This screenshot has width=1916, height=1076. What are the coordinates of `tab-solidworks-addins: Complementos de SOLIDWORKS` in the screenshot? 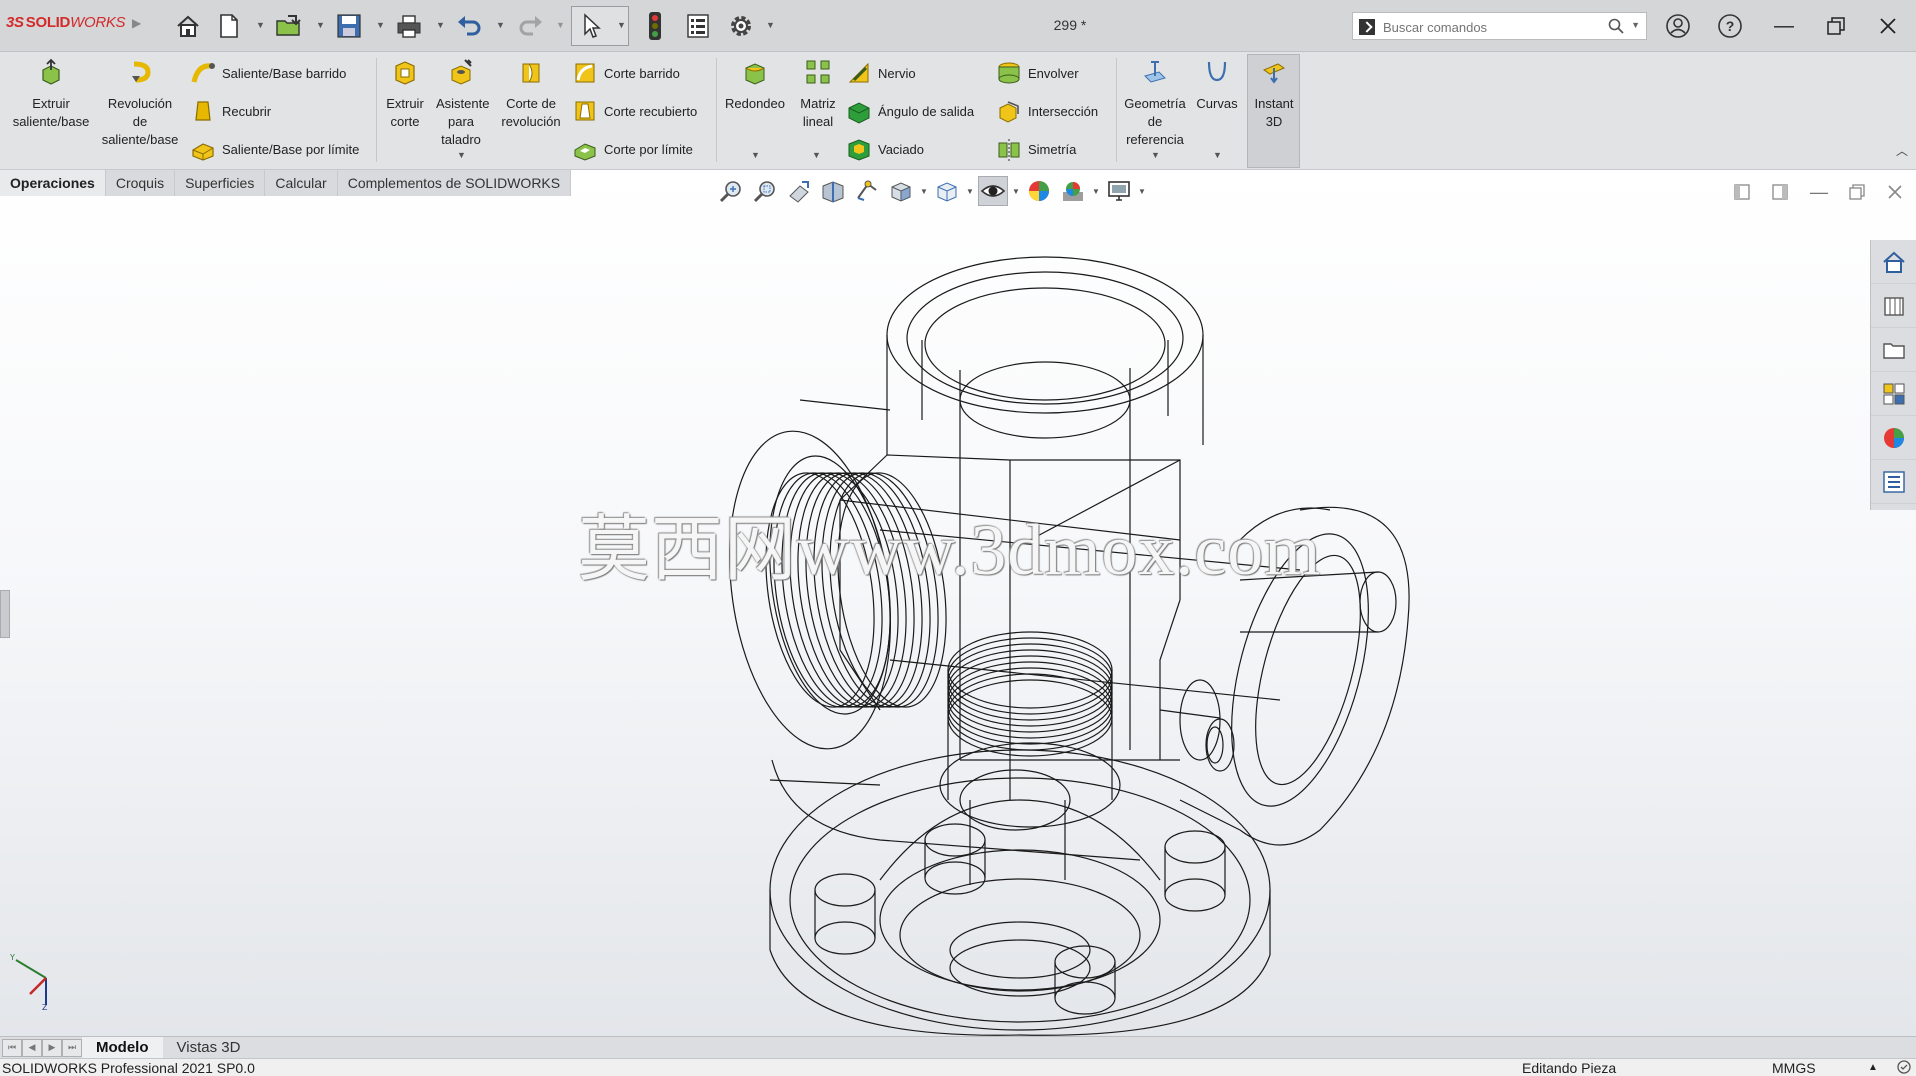 It's located at (454, 183).